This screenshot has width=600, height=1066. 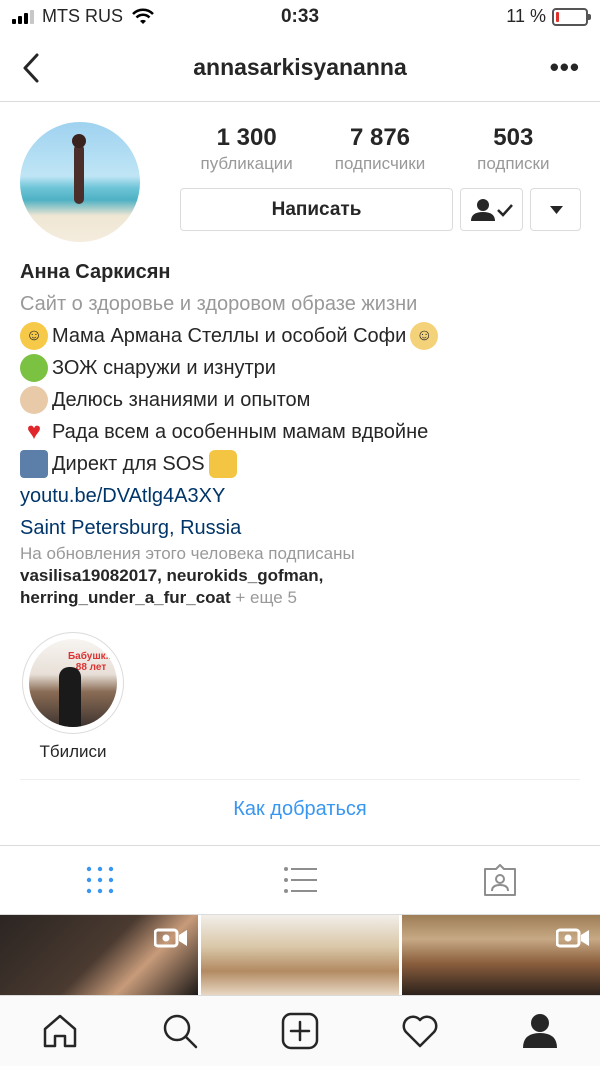 I want to click on green-apple-icon, so click(x=34, y=368).